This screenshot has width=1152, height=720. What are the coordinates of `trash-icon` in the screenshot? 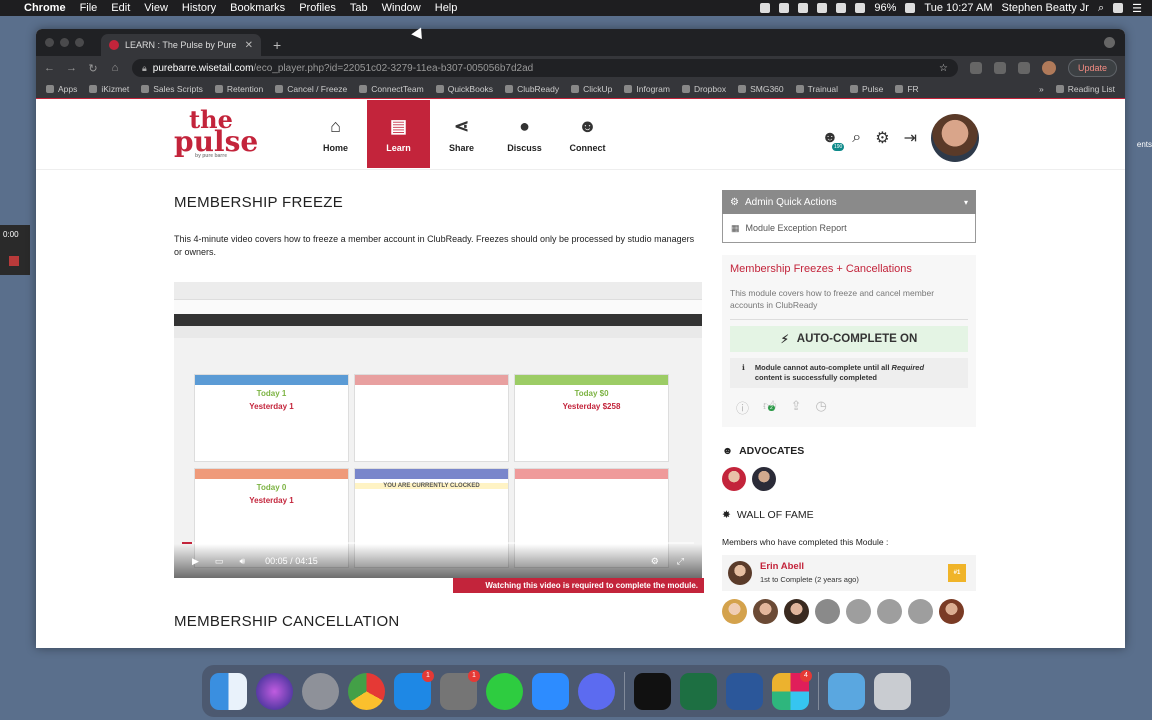 It's located at (892, 691).